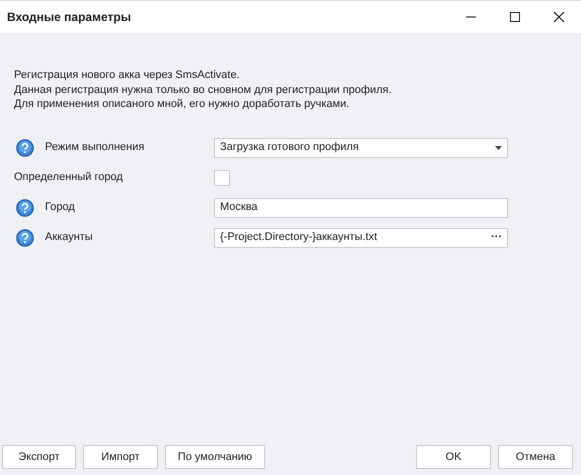 This screenshot has height=475, width=581. Describe the element at coordinates (215, 457) in the screenshot. I see `dialog-button: По умолчанию` at that location.